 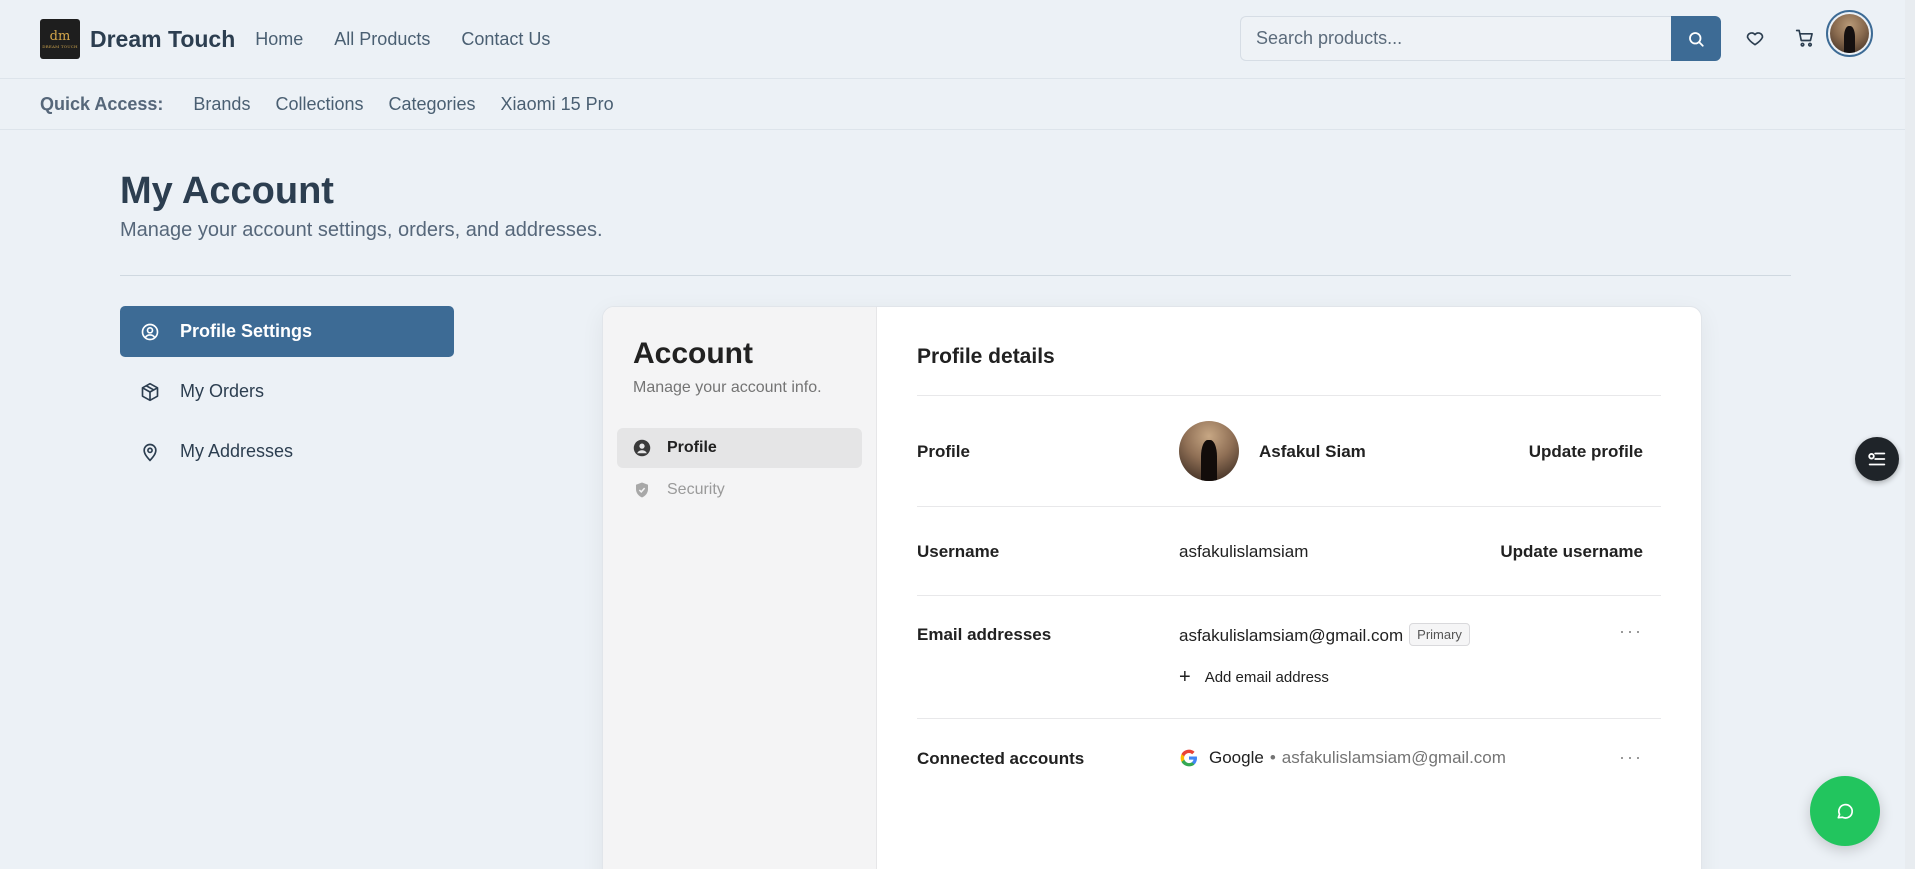 I want to click on brand-name: Dream Touch, so click(x=162, y=39).